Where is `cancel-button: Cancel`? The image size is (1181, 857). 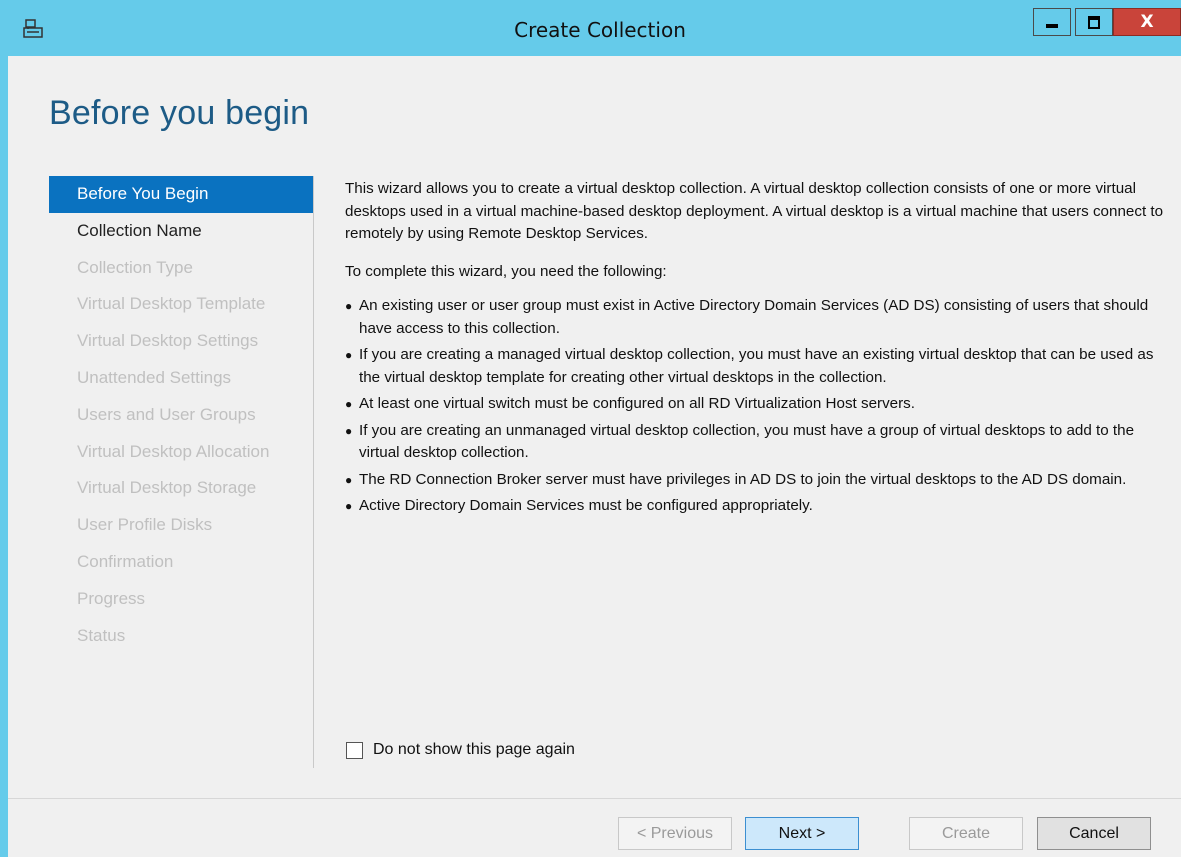
cancel-button: Cancel is located at coordinates (1094, 833).